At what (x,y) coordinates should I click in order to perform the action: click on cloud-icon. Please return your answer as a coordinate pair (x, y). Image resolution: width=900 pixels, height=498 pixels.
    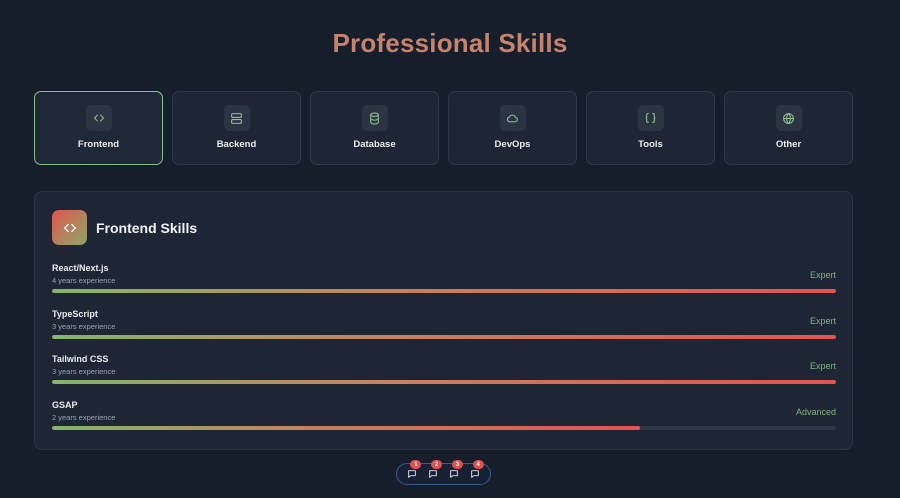
    Looking at the image, I should click on (512, 118).